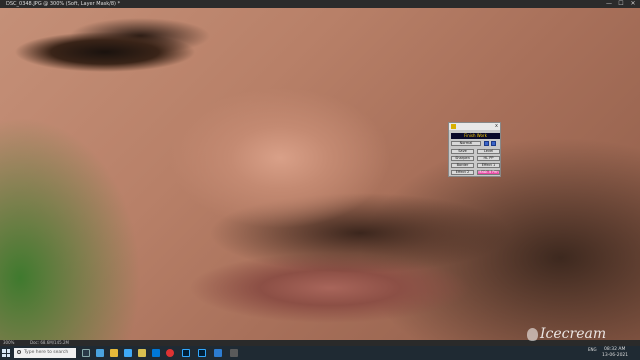 This screenshot has width=640, height=360. Describe the element at coordinates (170, 353) in the screenshot. I see `chrome-icon` at that location.